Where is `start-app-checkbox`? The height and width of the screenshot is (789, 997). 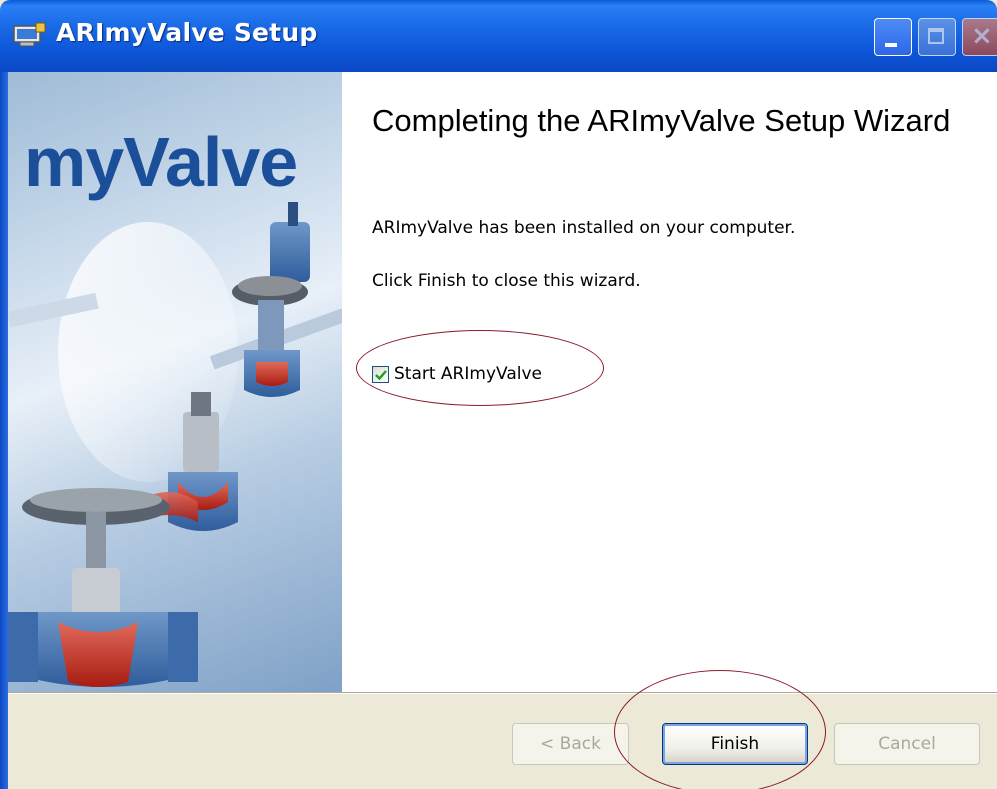 start-app-checkbox is located at coordinates (380, 374).